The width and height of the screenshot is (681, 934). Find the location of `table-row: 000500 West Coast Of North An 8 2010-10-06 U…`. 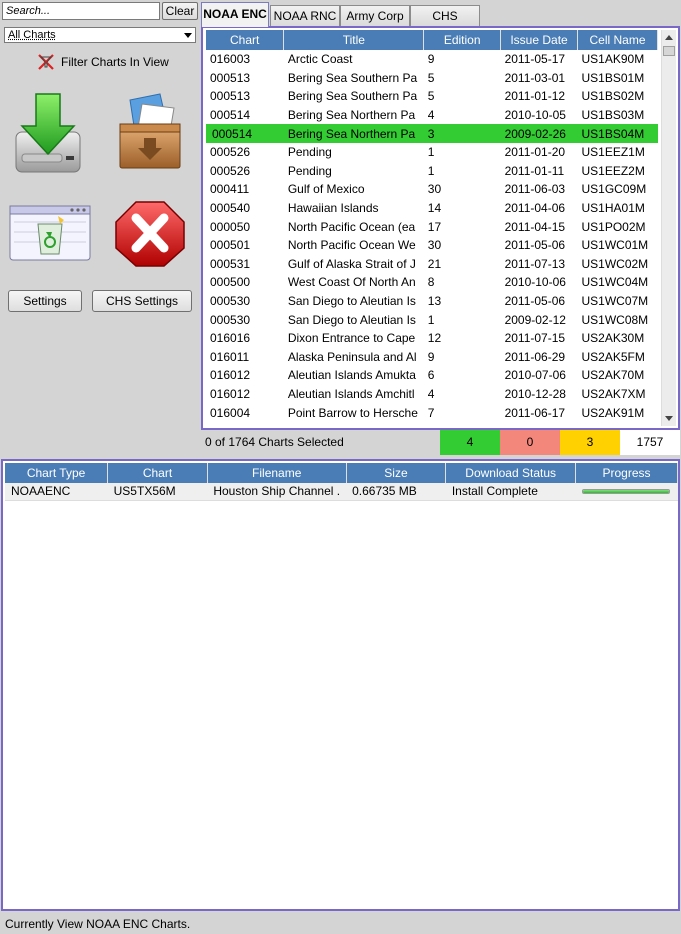

table-row: 000500 West Coast Of North An 8 2010-10-06 U… is located at coordinates (432, 282).